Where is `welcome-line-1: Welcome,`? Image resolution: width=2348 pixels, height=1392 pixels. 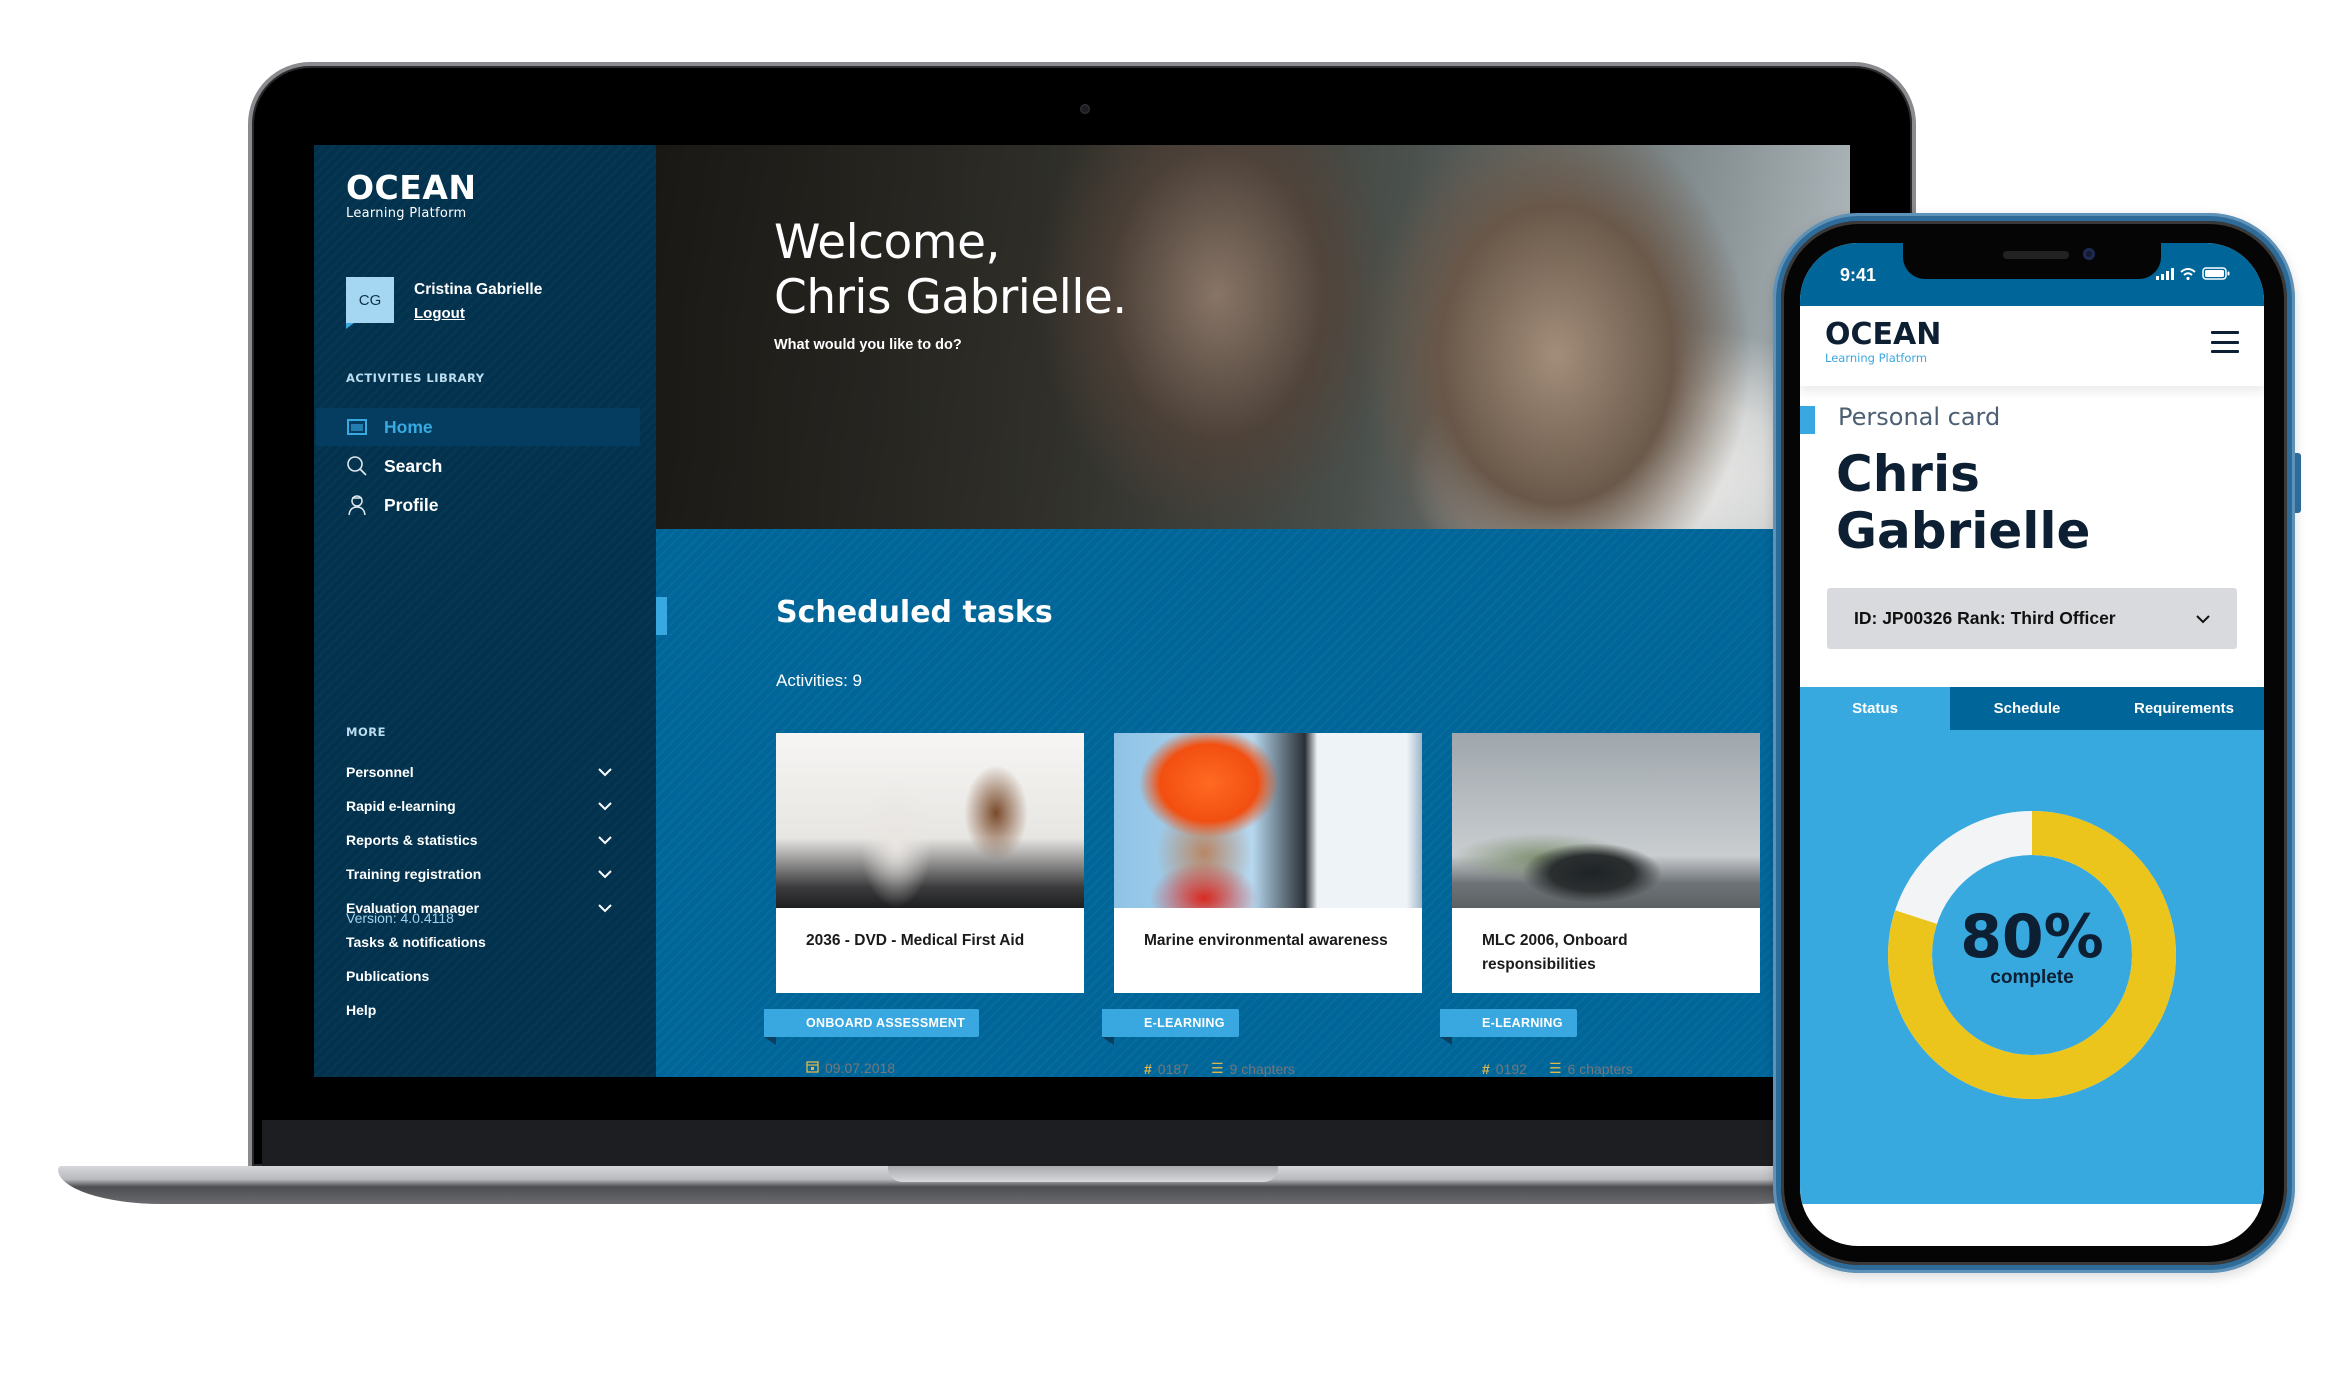
welcome-line-1: Welcome, is located at coordinates (887, 242).